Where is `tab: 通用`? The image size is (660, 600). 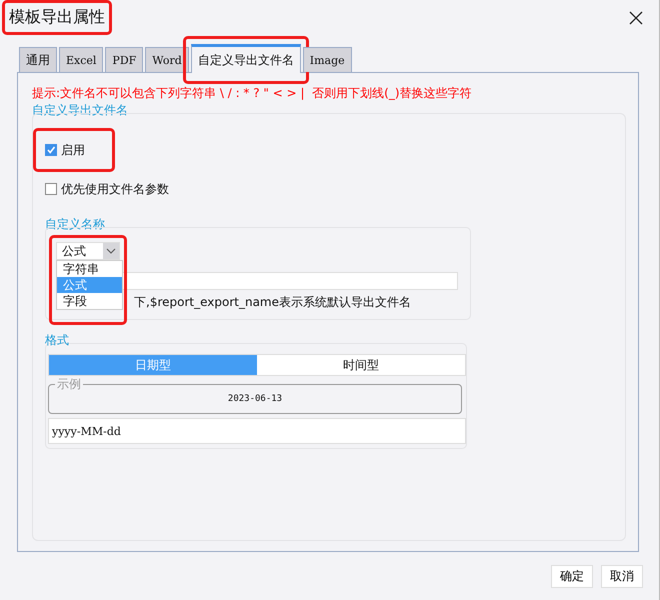 tab: 通用 is located at coordinates (38, 59).